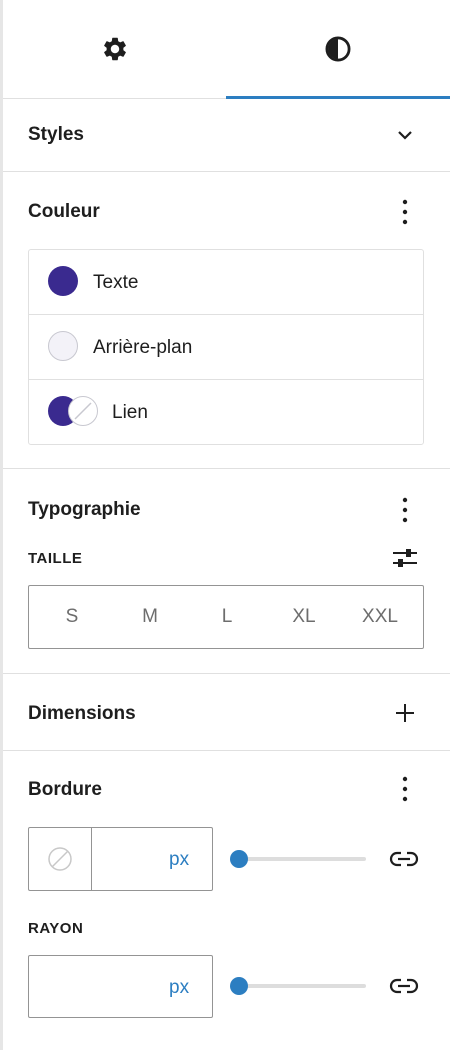  I want to click on color-item-link: Lien, so click(226, 412).